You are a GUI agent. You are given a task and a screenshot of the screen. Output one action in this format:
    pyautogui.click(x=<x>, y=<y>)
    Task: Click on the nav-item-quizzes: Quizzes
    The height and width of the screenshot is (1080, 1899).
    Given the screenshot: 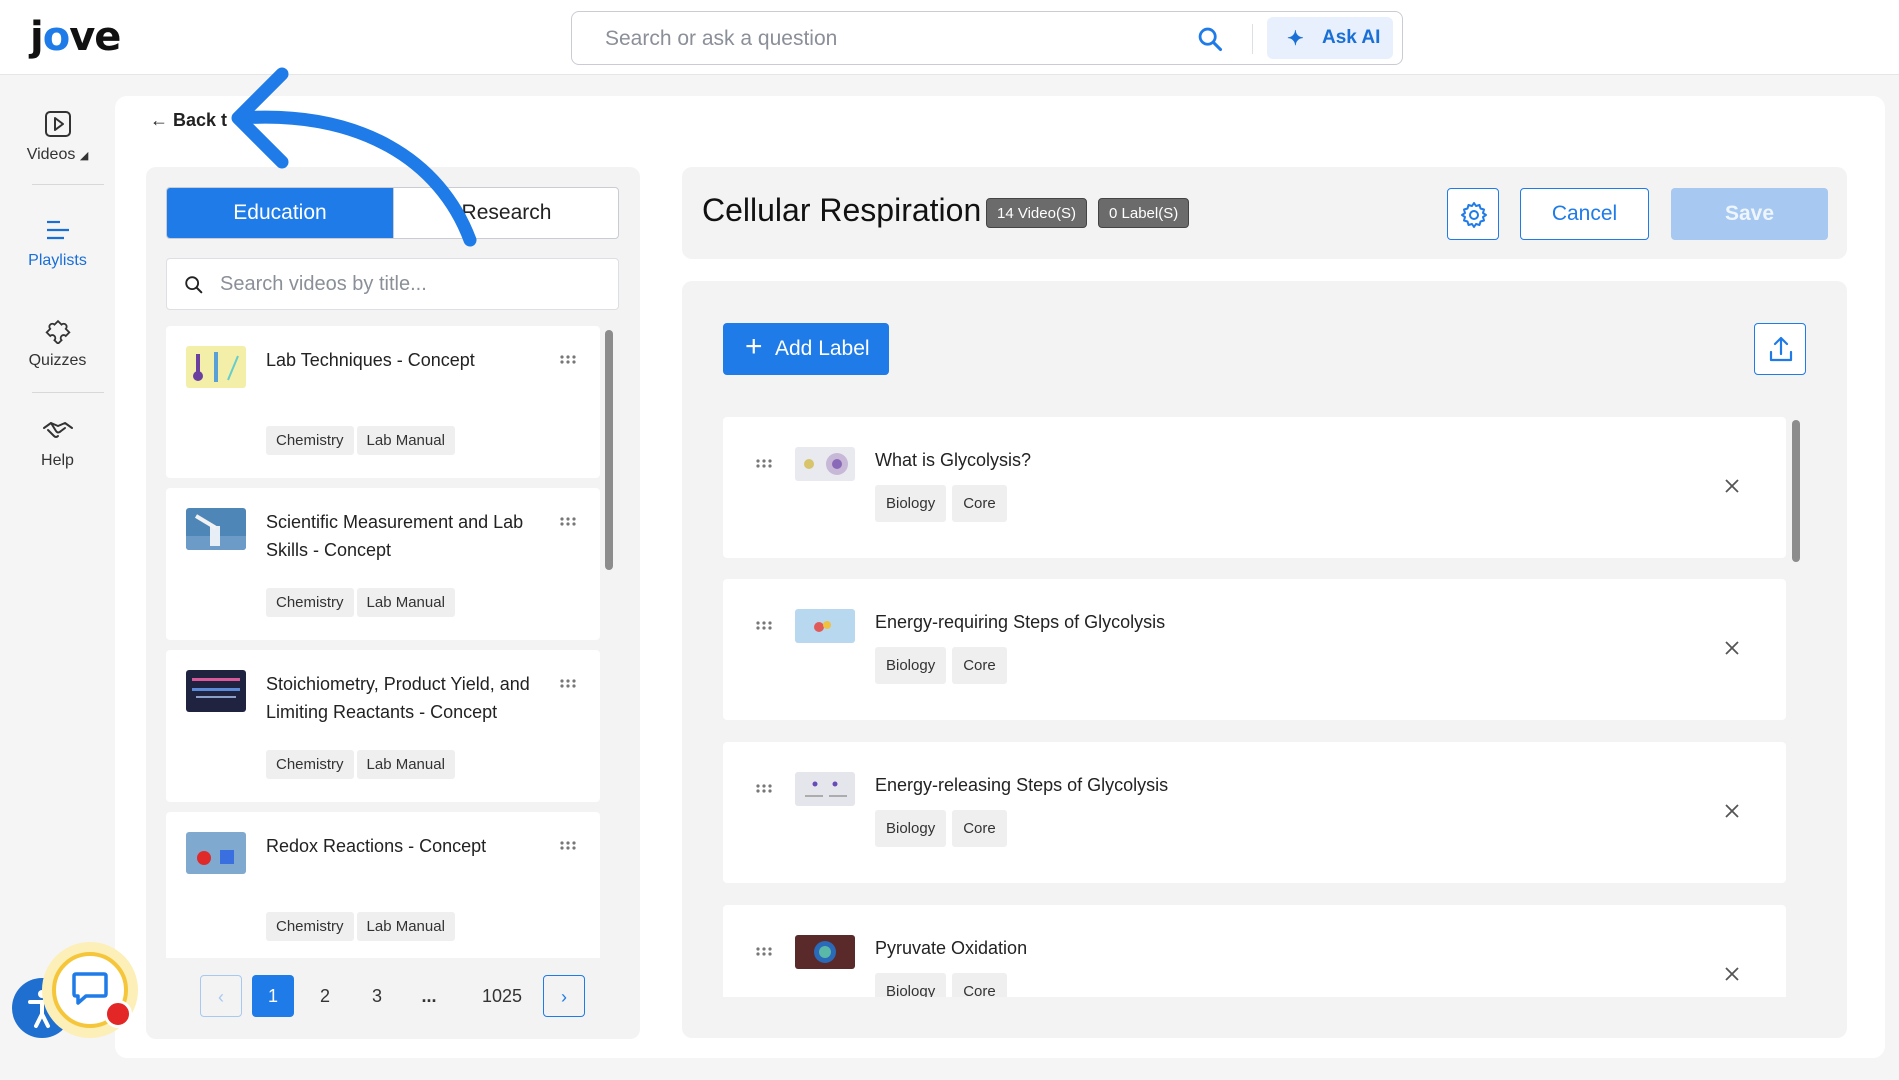 What is the action you would take?
    pyautogui.click(x=57, y=342)
    